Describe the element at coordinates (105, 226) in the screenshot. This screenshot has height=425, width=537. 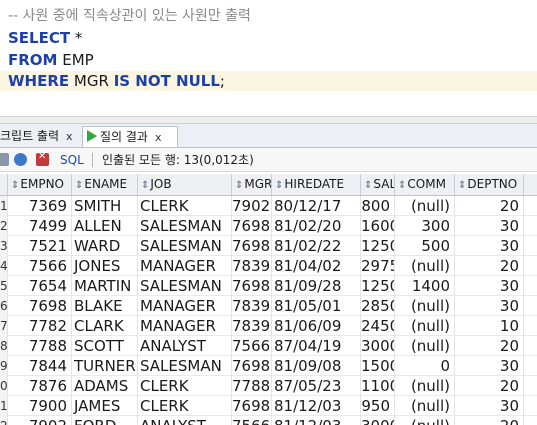
I see `cell-ename: ALLEN` at that location.